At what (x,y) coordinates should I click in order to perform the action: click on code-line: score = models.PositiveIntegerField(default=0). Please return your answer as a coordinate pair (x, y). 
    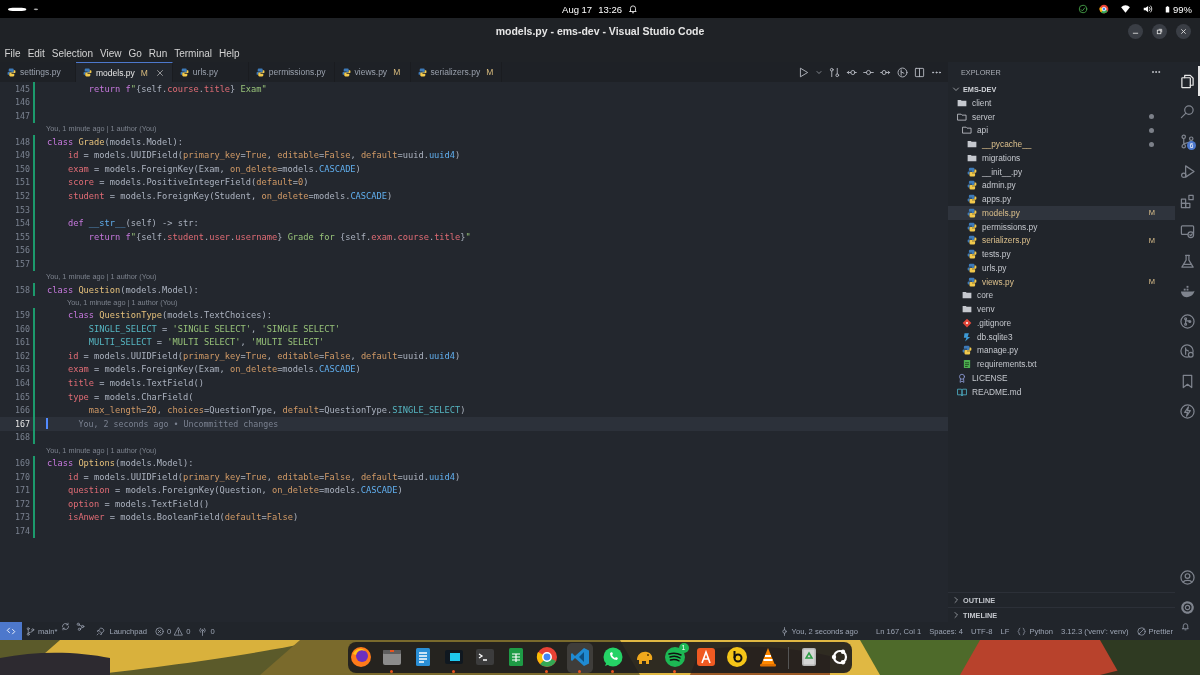
    Looking at the image, I should click on (187, 182).